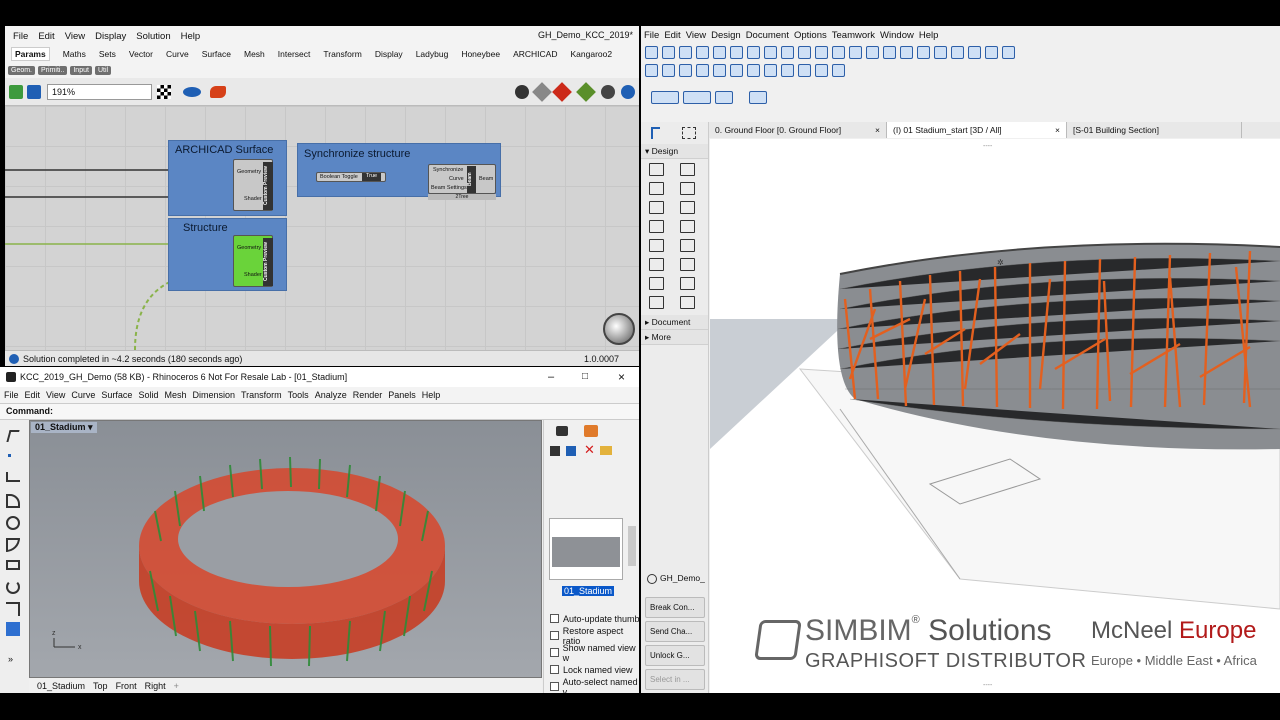  What do you see at coordinates (804, 70) in the screenshot?
I see `section-icon` at bounding box center [804, 70].